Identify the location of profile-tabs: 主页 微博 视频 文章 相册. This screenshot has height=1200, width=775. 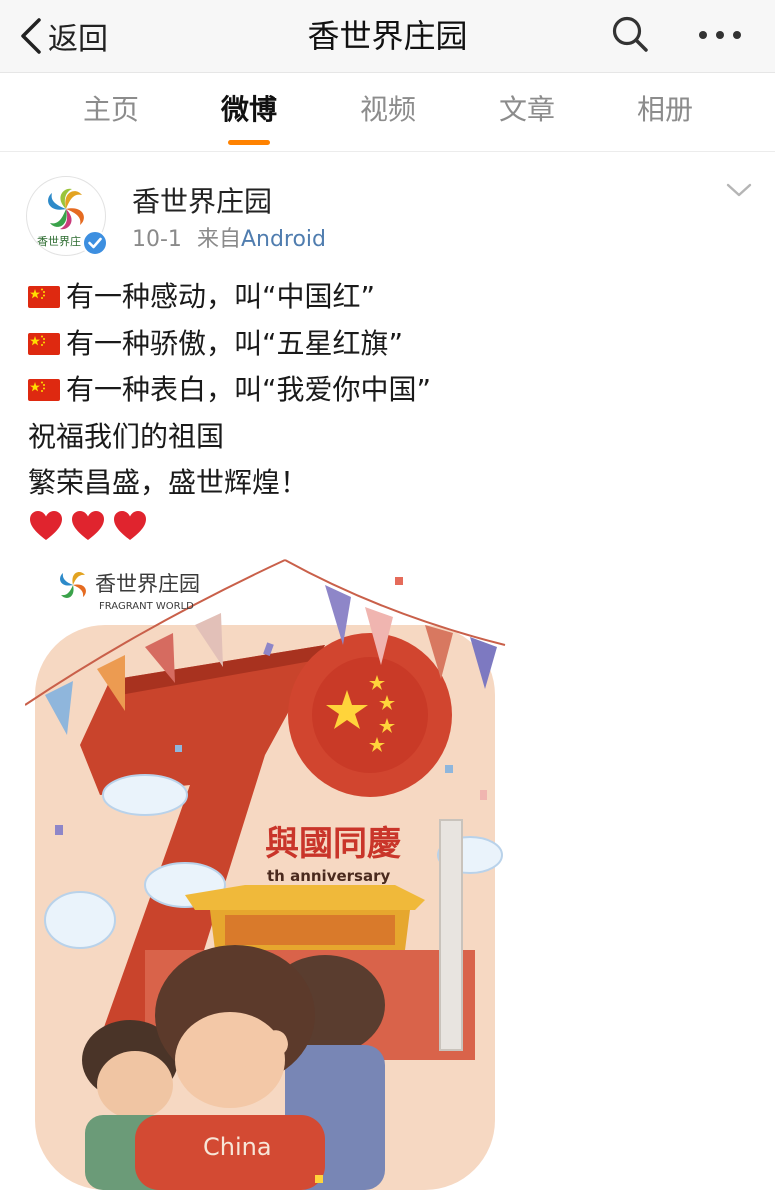
(387, 112).